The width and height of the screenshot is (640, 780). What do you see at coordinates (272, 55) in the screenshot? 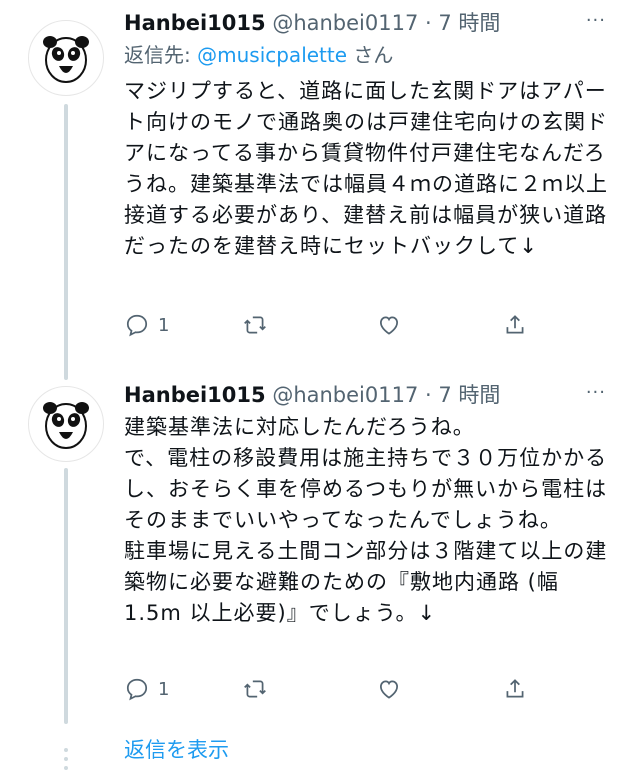
I see `reply-mention-link: @musicpalette` at bounding box center [272, 55].